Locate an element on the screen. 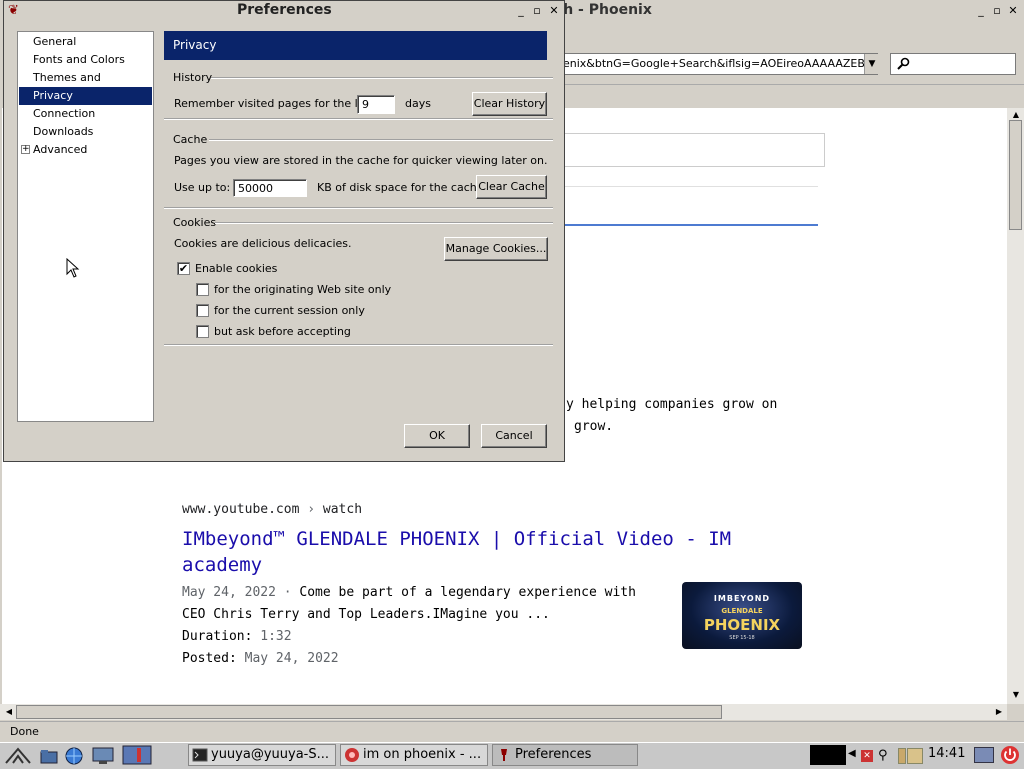 This screenshot has width=1024, height=769. history-days-unit: days is located at coordinates (418, 103).